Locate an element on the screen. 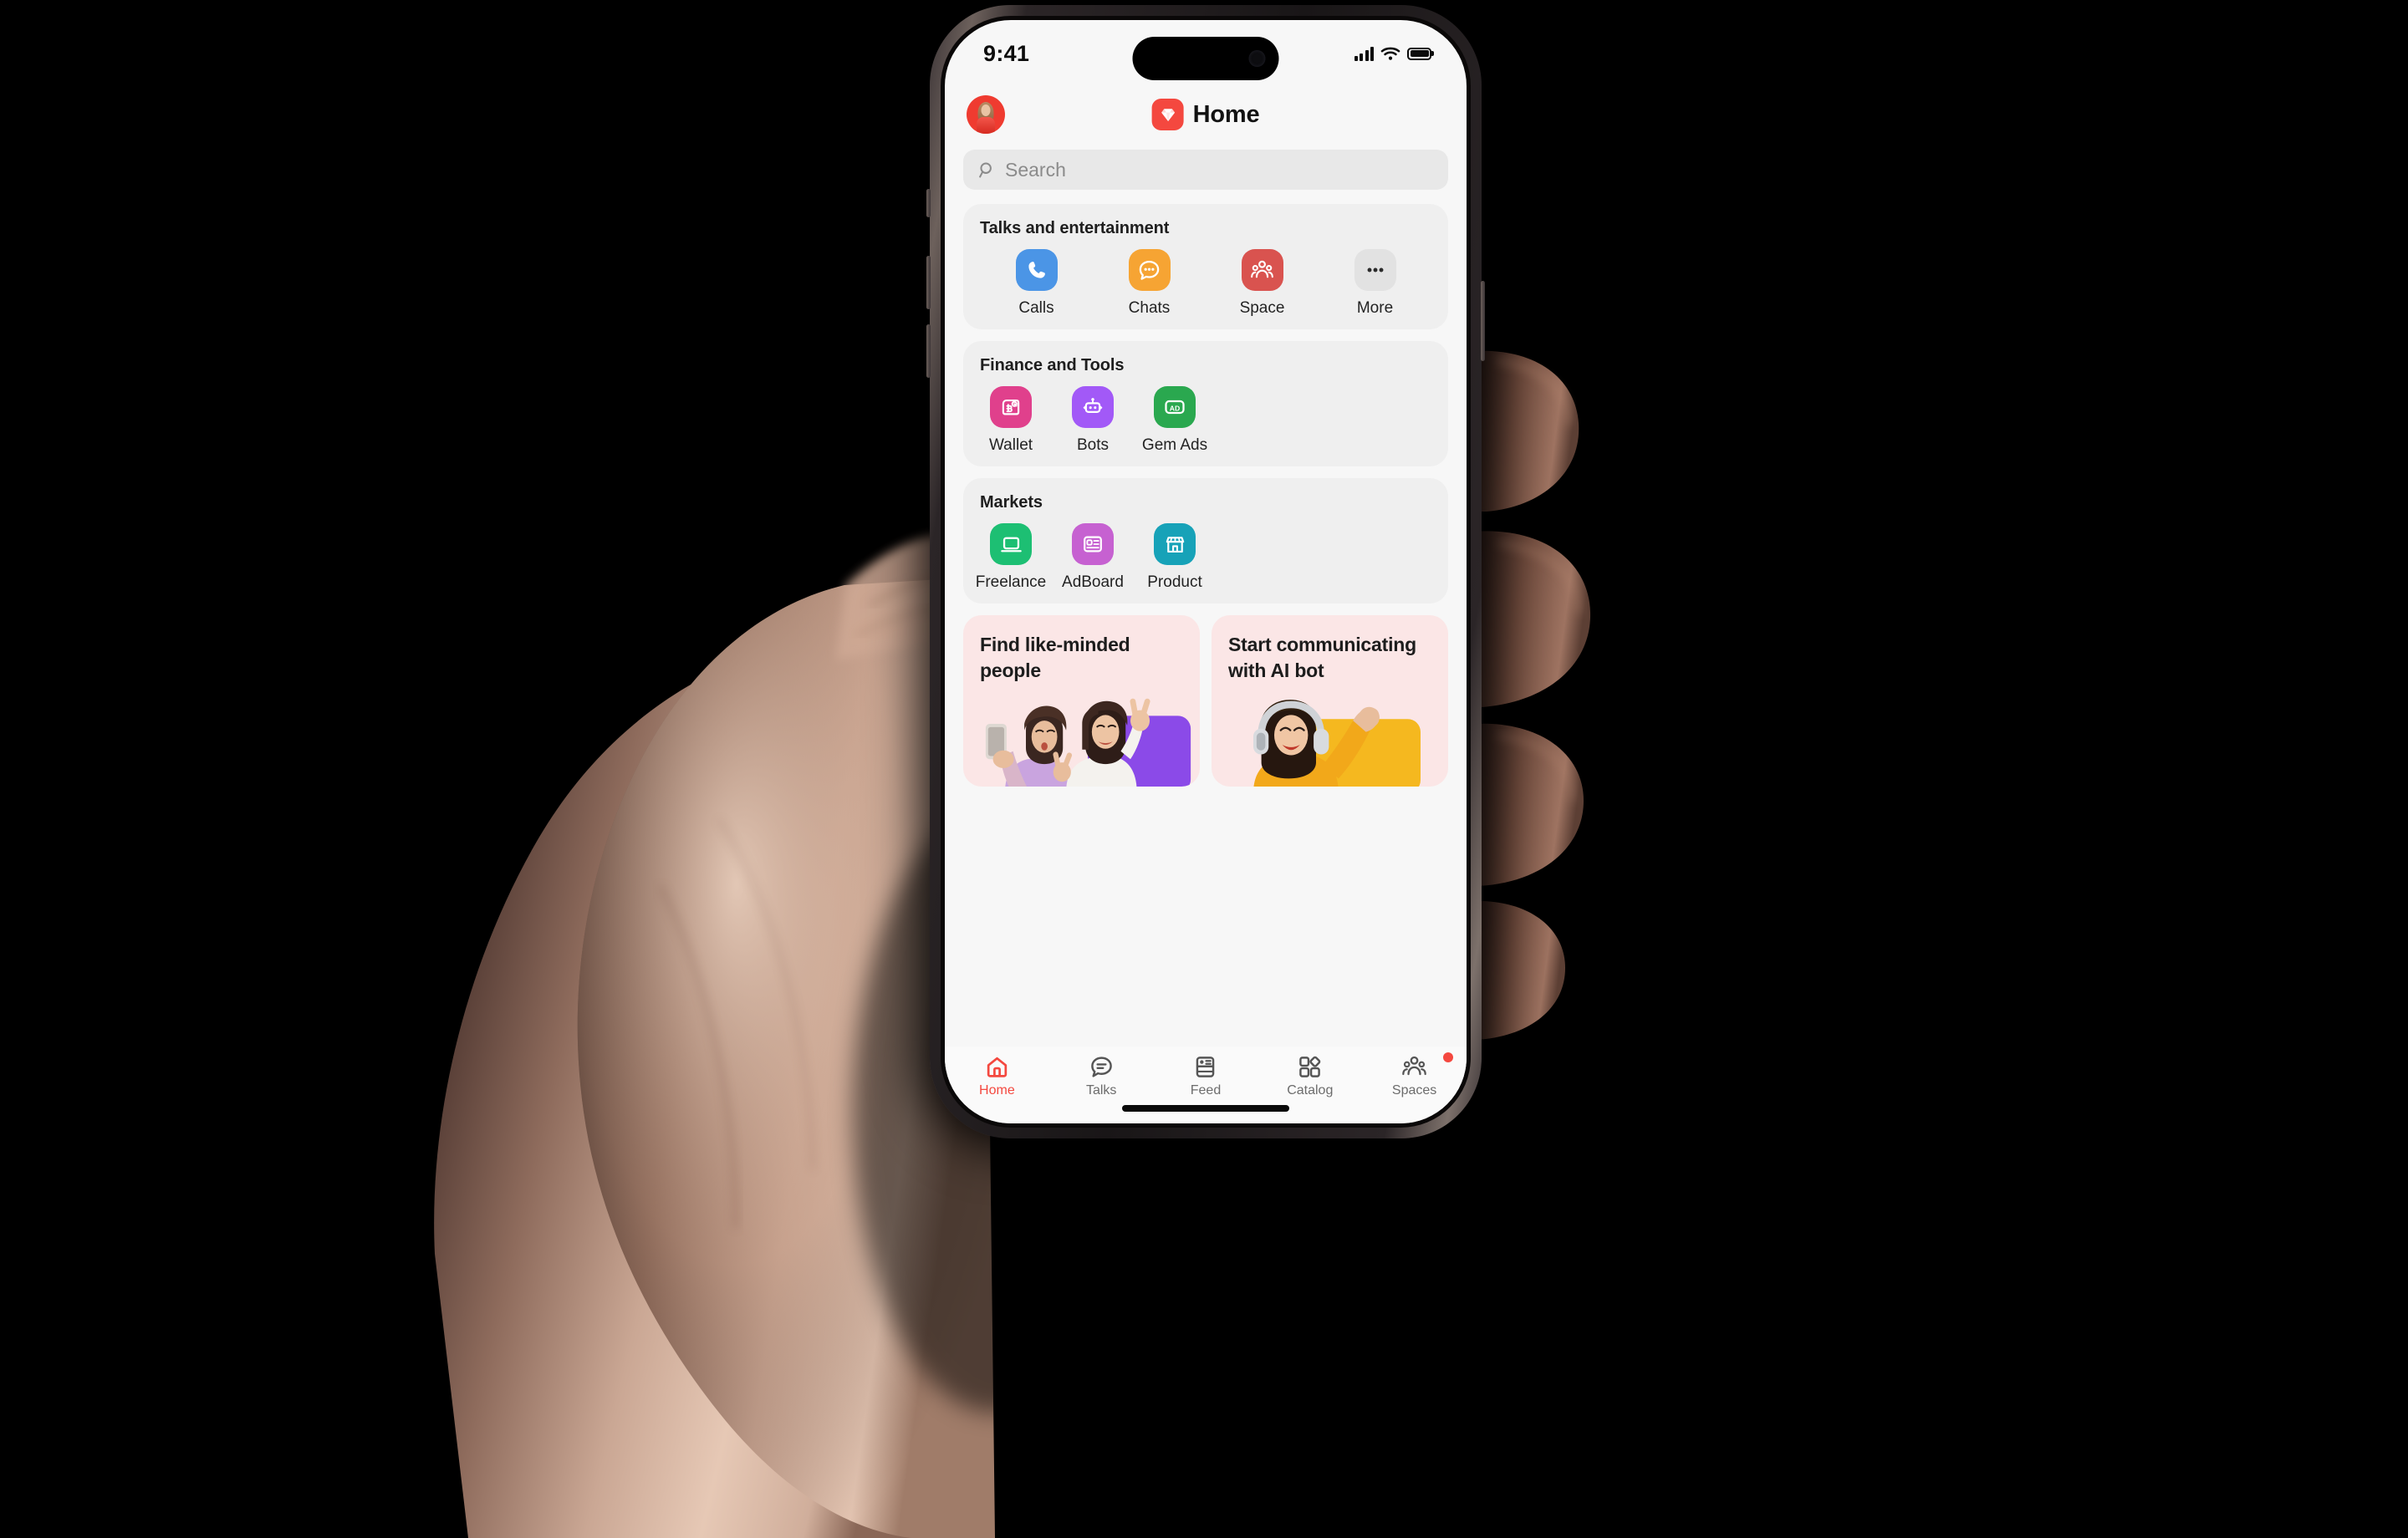 The image size is (2408, 1538). section-title: Markets is located at coordinates (1012, 503).